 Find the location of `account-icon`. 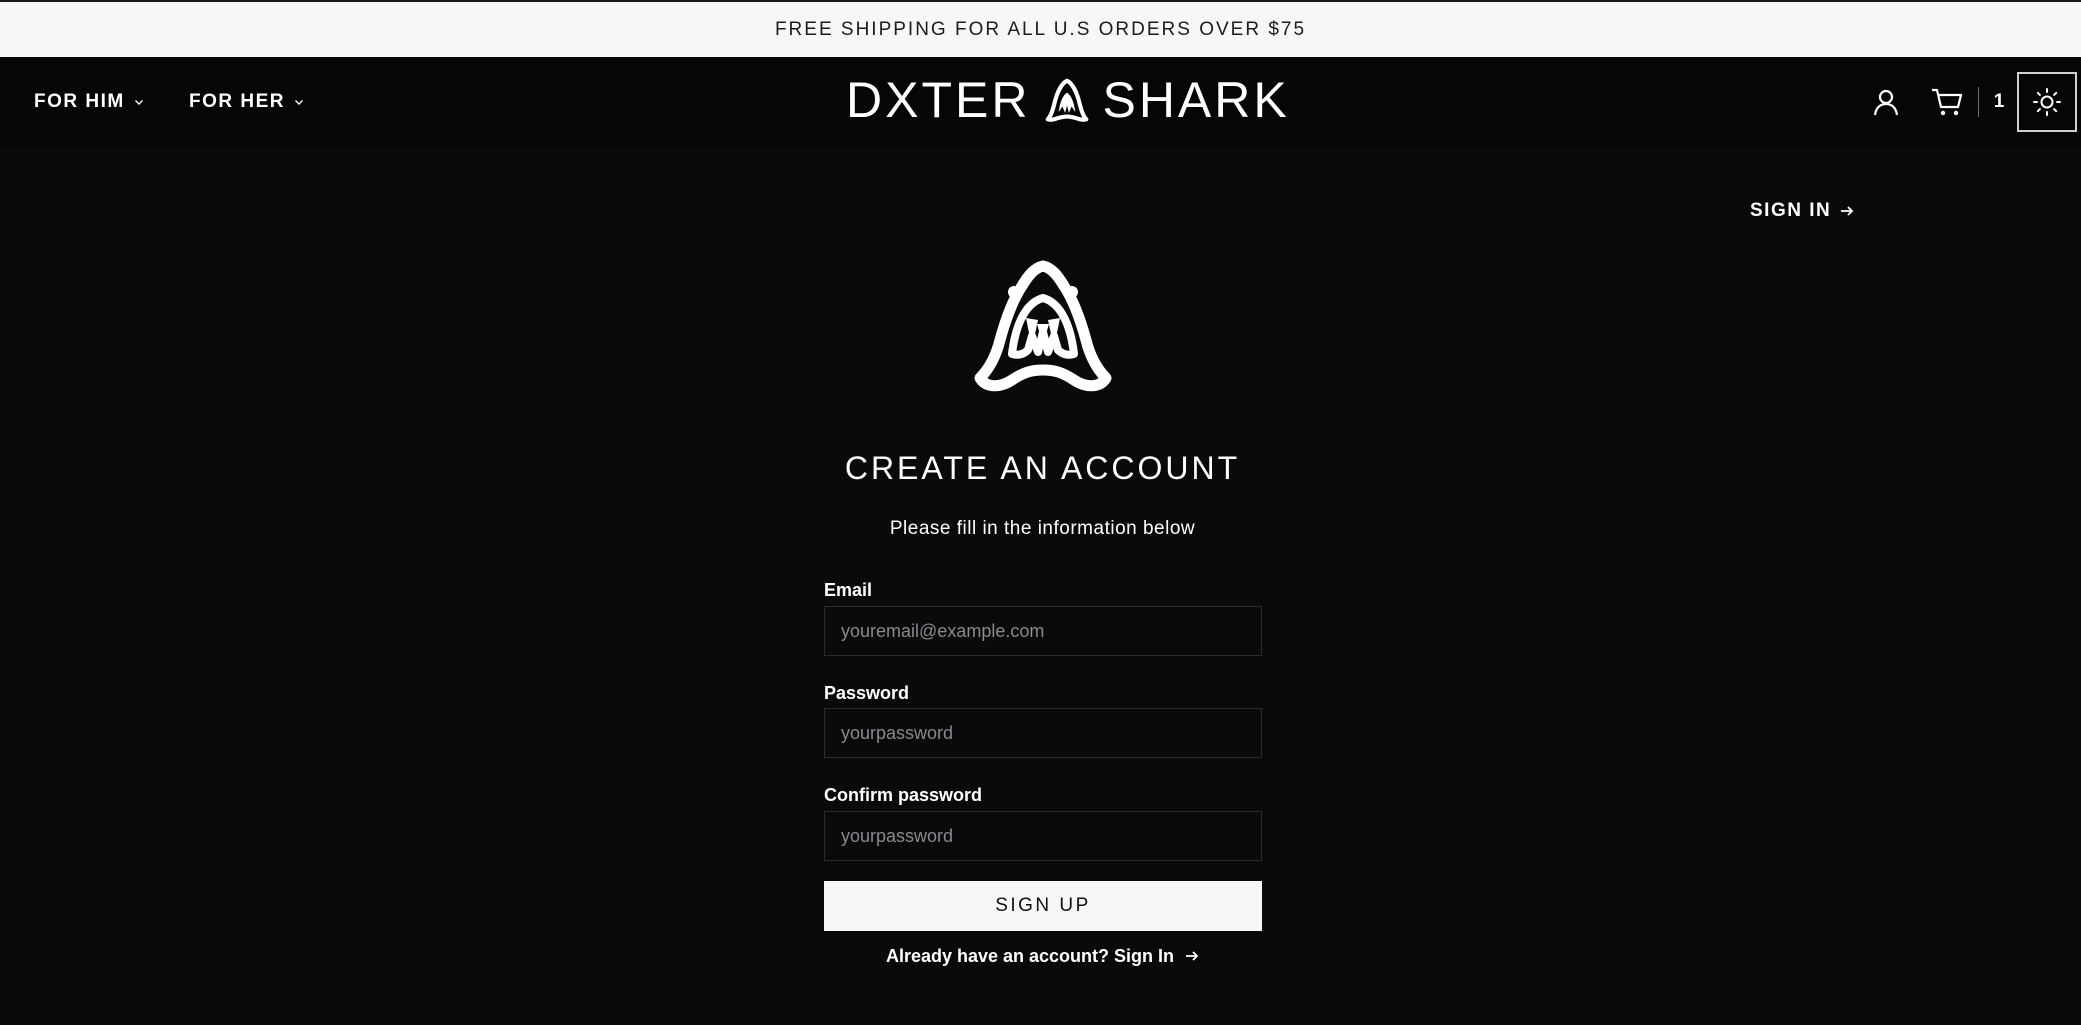

account-icon is located at coordinates (1886, 102).